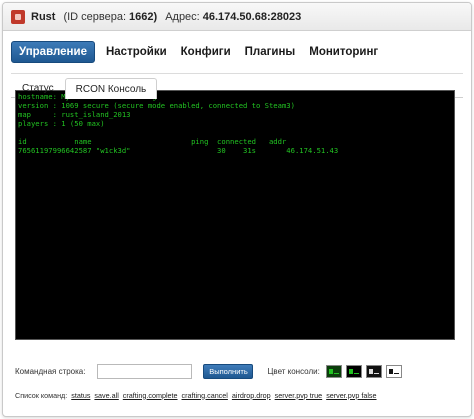  Describe the element at coordinates (353, 371) in the screenshot. I see `console-color-swatch-black-green` at that location.